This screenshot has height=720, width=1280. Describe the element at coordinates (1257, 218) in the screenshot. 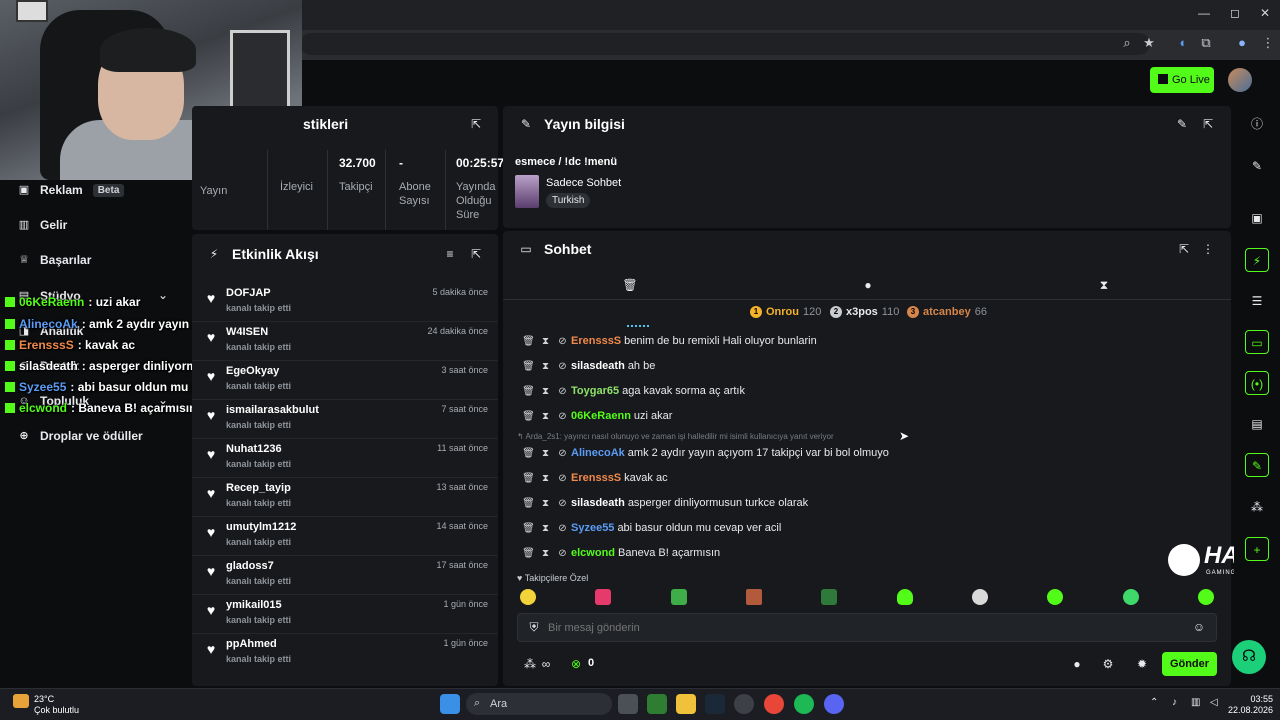

I see `layout-icon: ▣` at that location.